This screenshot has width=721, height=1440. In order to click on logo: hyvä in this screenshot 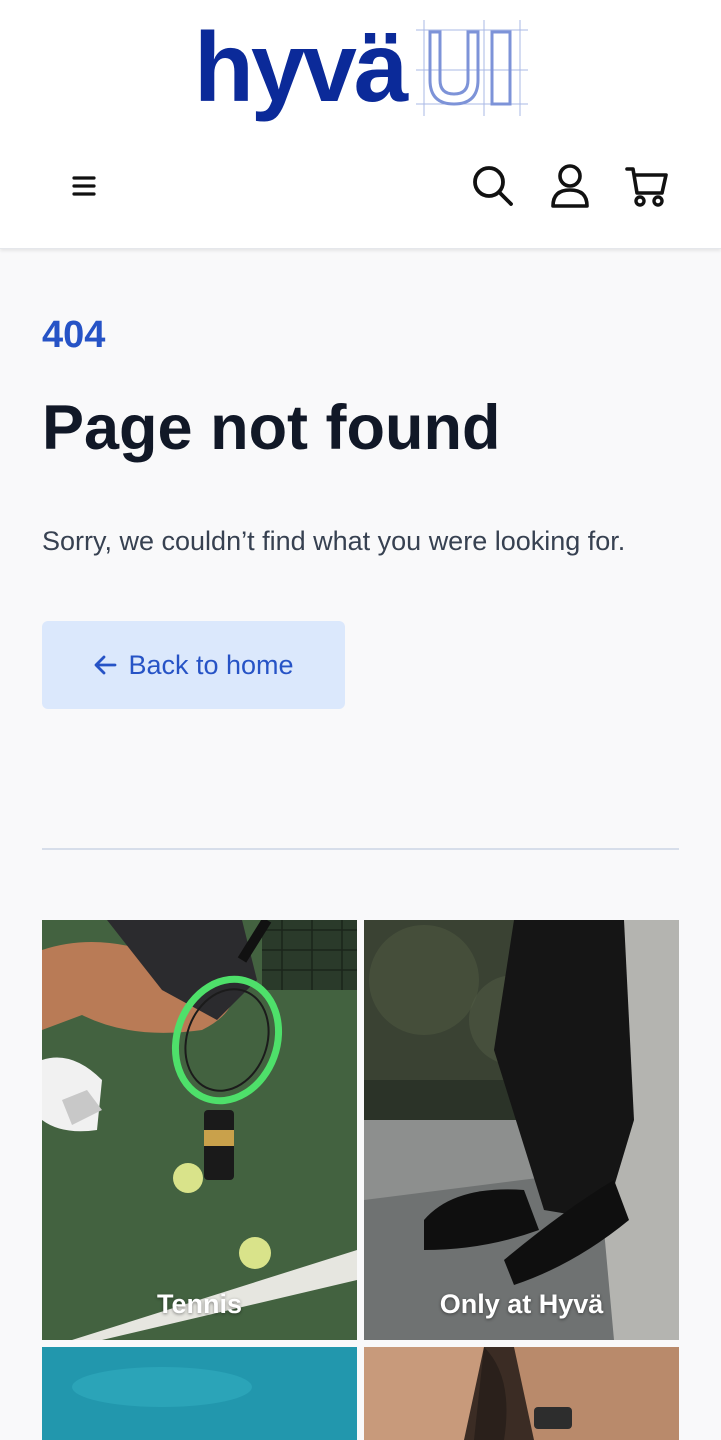, I will do `click(361, 75)`.